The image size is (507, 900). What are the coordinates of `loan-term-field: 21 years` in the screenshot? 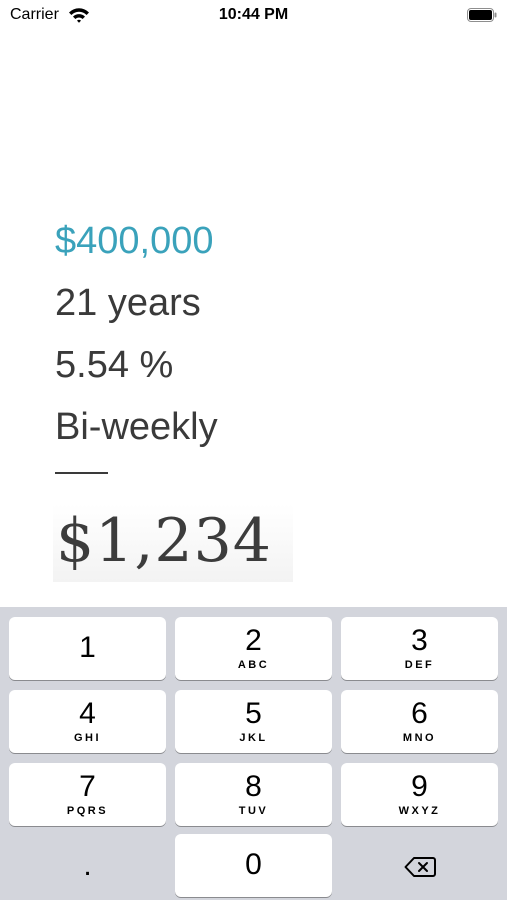 It's located at (136, 303).